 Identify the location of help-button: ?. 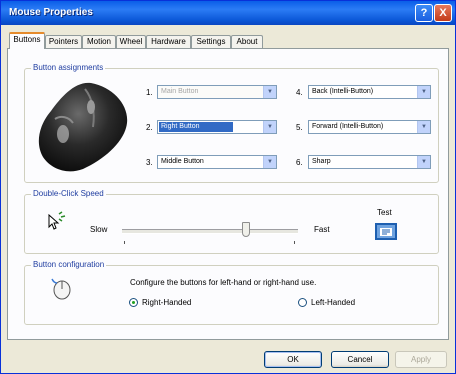
(424, 13).